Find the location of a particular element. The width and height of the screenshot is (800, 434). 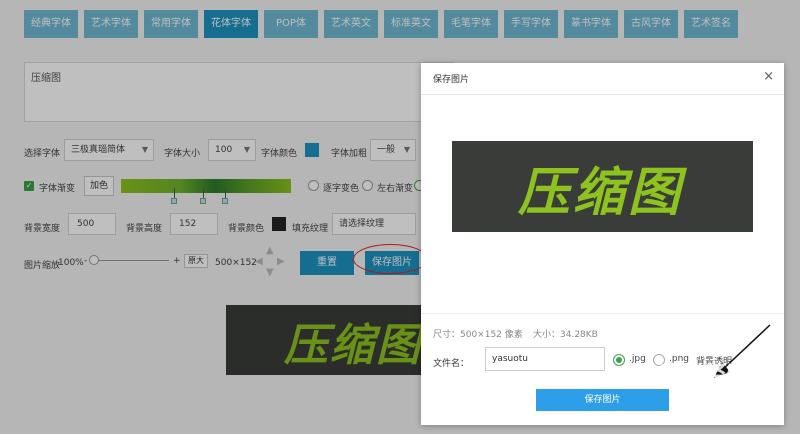

filename-label: 文件名： is located at coordinates (451, 364).